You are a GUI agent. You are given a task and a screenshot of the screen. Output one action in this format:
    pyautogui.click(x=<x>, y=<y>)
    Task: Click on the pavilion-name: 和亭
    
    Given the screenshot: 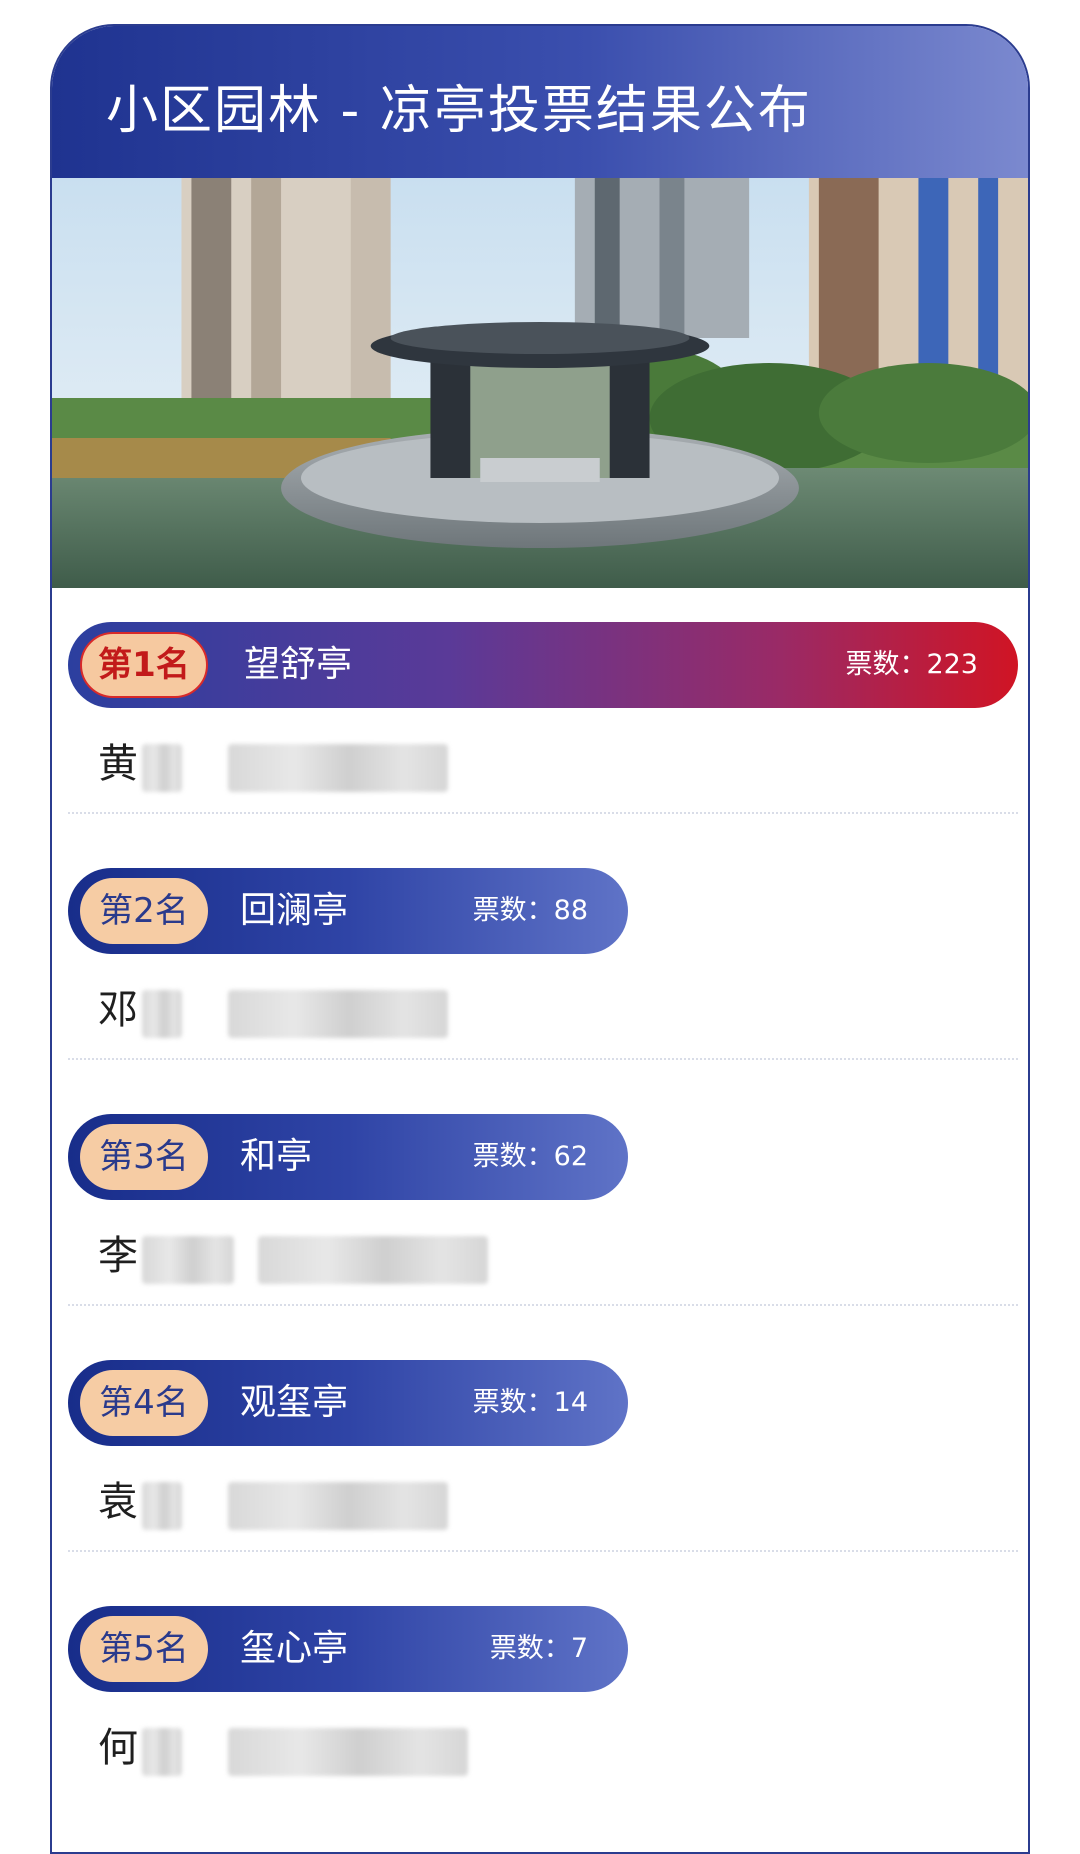 What is the action you would take?
    pyautogui.click(x=276, y=1156)
    